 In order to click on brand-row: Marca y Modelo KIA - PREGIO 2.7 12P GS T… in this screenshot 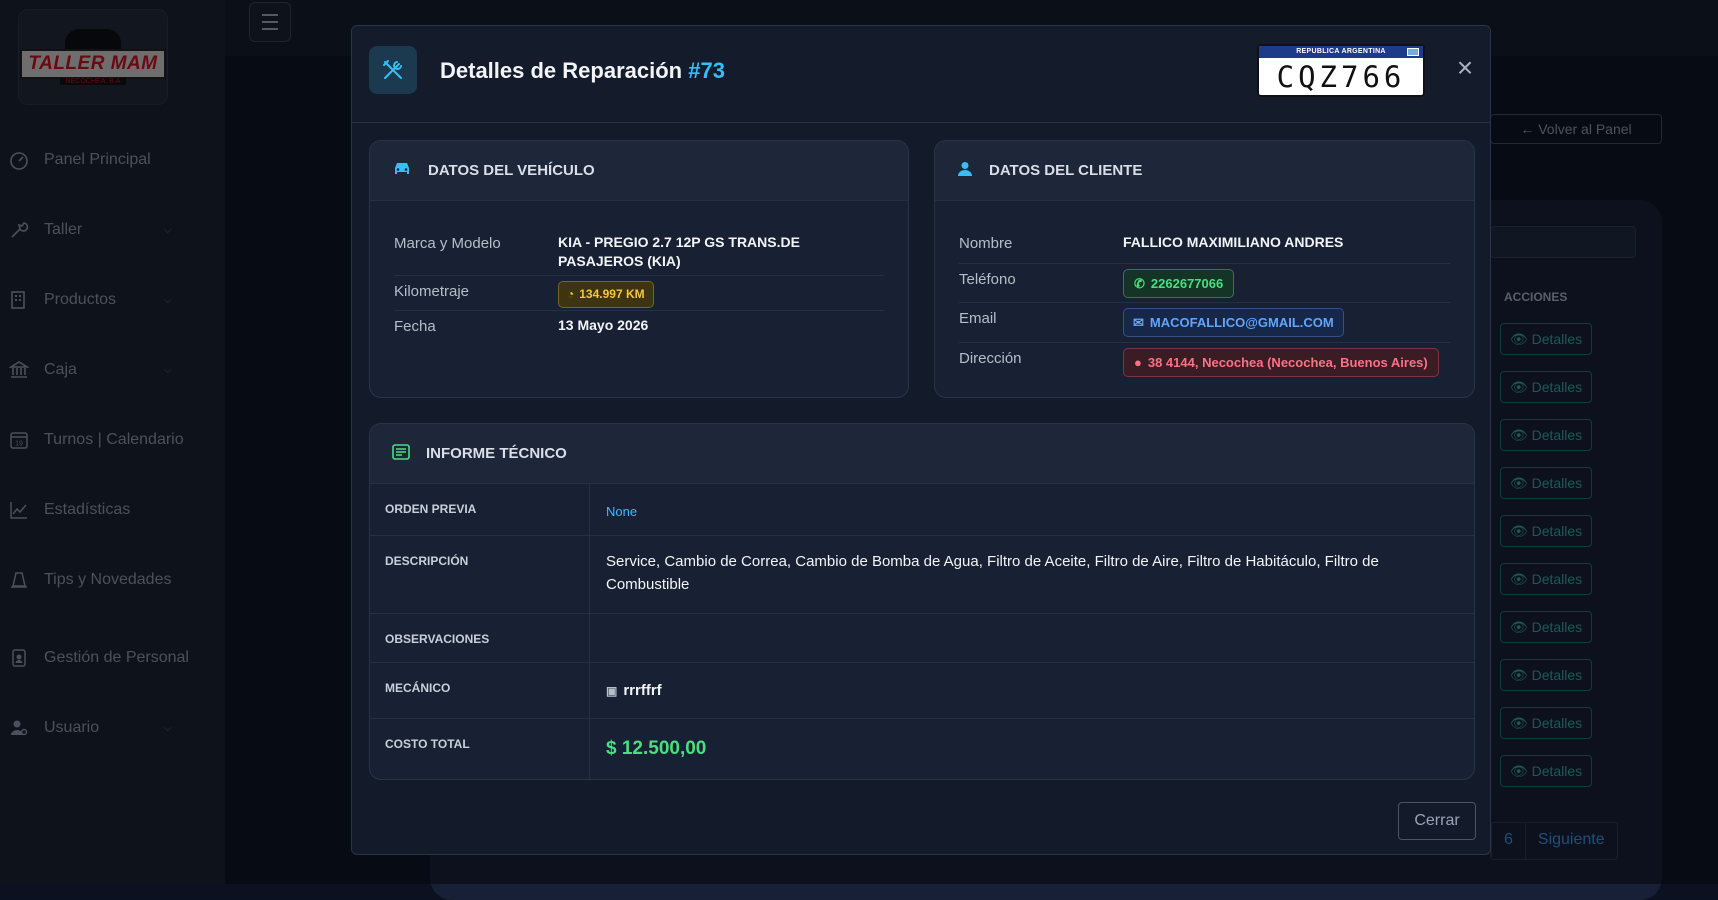, I will do `click(639, 252)`.